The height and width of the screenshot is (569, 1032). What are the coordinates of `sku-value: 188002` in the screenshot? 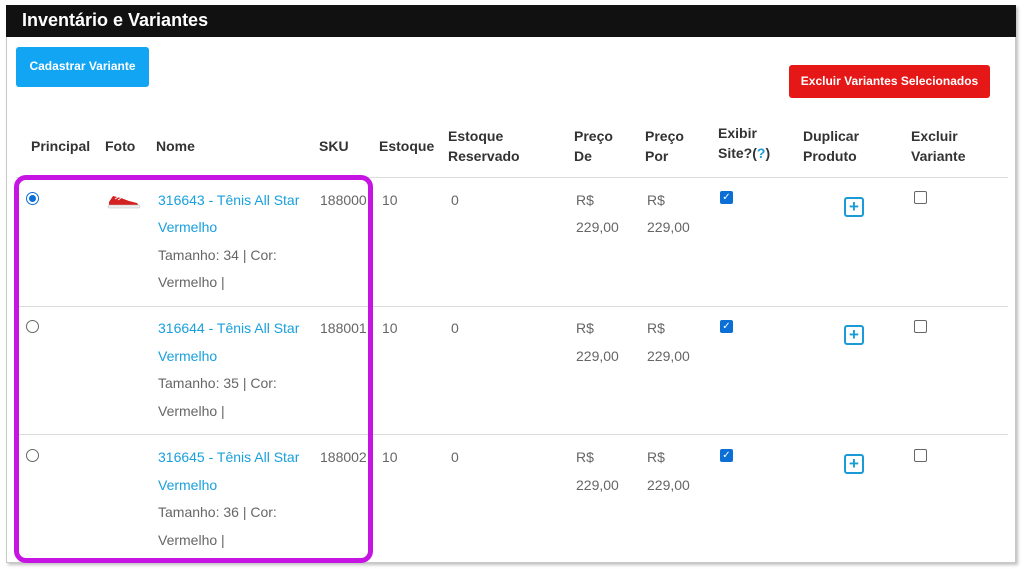 It's located at (343, 457).